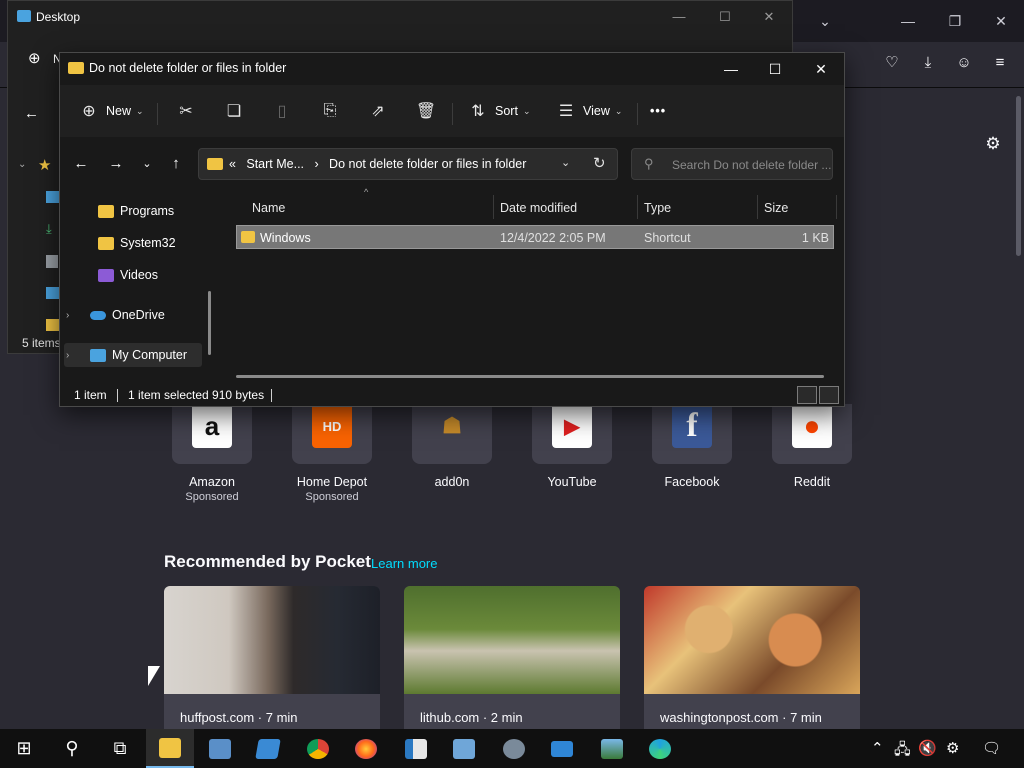 The height and width of the screenshot is (768, 1024). I want to click on see-more-button: •••, so click(658, 111).